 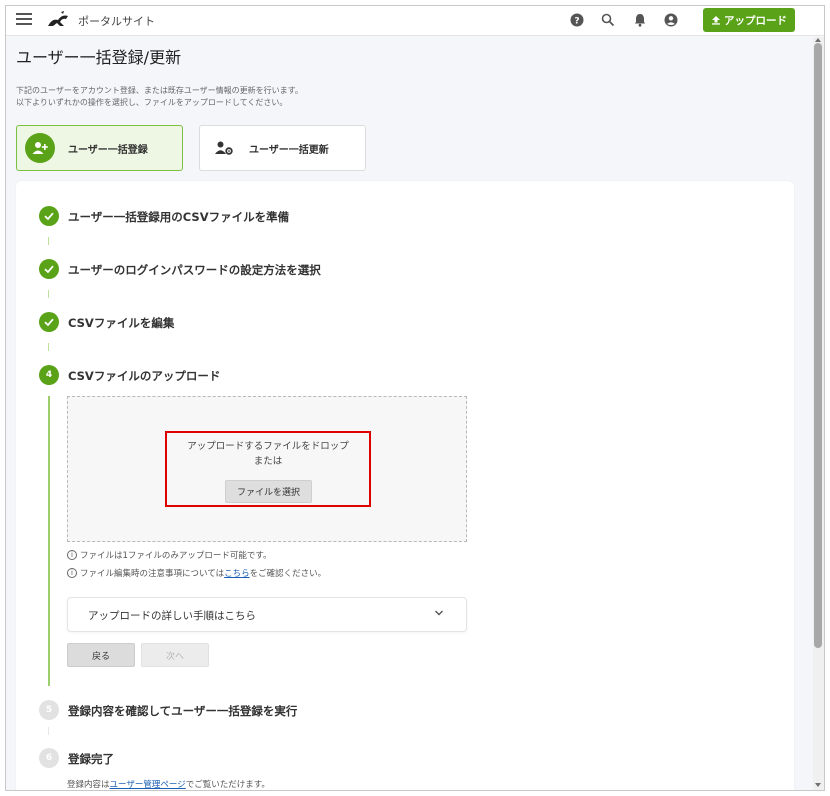 I want to click on upload-note-1-text: ファイルは1ファイルのみアップロード可能です。, so click(x=176, y=556).